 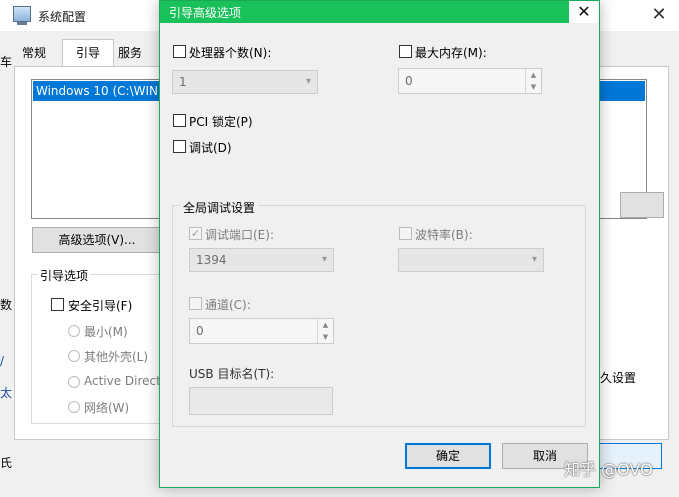 I want to click on channel-checkbox, so click(x=195, y=303).